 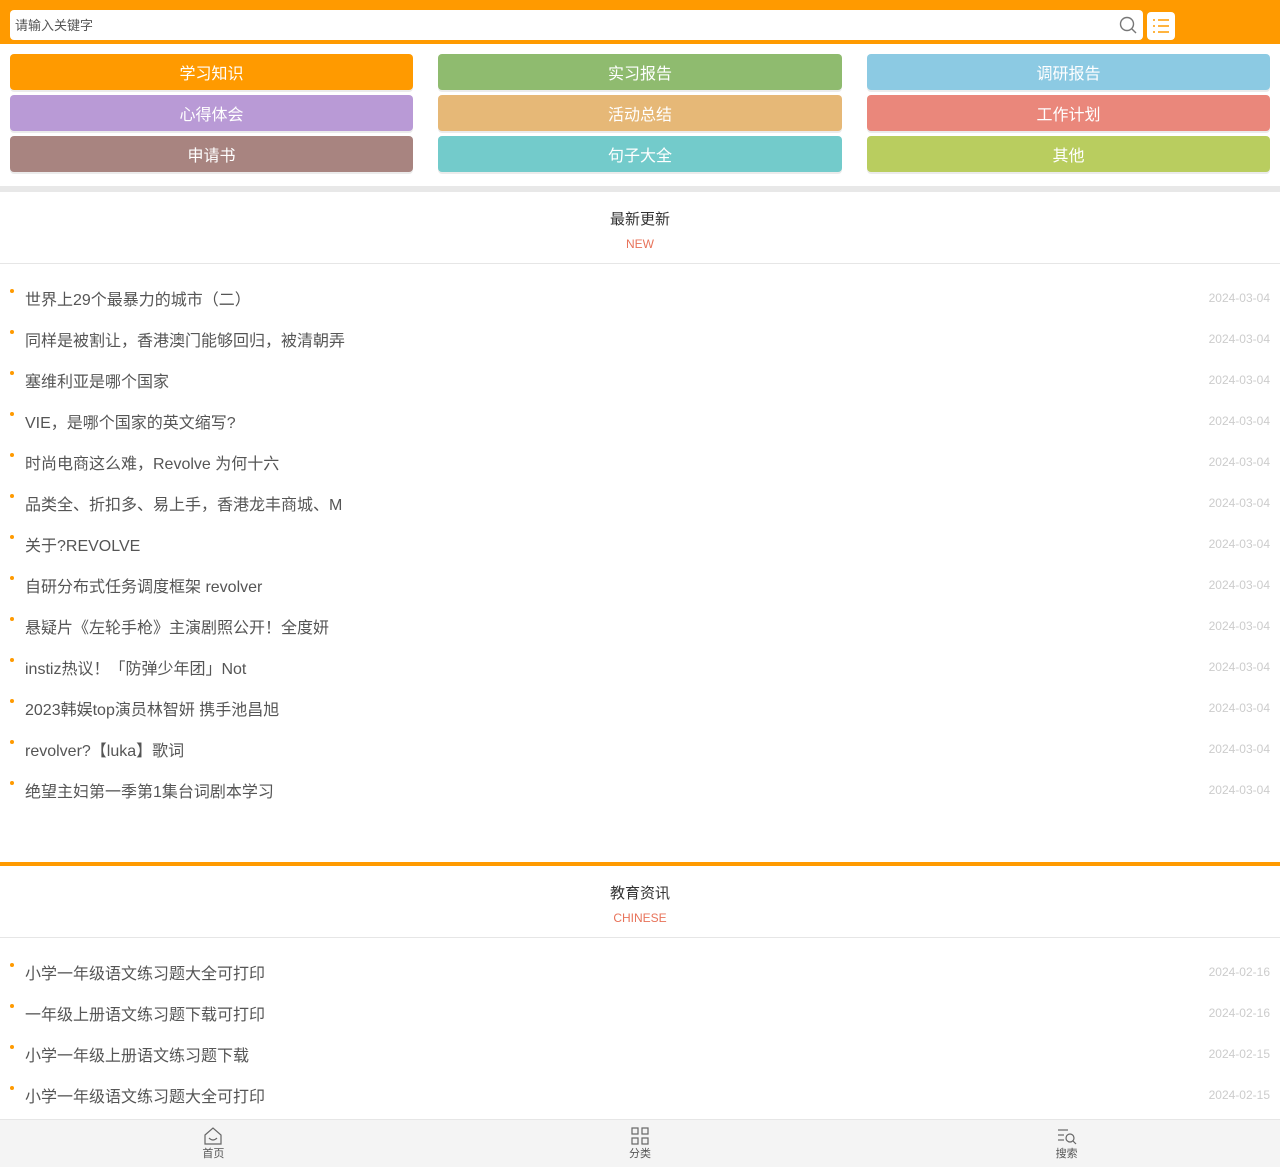 What do you see at coordinates (1128, 25) in the screenshot?
I see `search-icon` at bounding box center [1128, 25].